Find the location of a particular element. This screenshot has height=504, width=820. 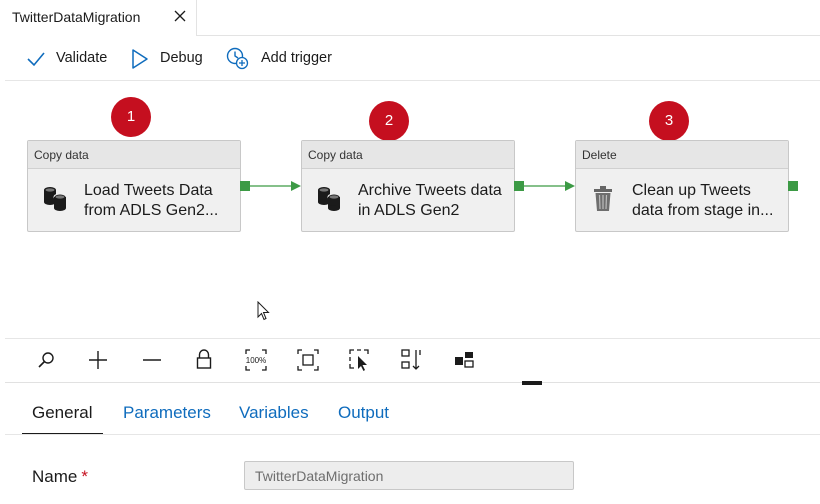

pipeline-toolbar: Validate Debug Add trigger is located at coordinates (412, 58).